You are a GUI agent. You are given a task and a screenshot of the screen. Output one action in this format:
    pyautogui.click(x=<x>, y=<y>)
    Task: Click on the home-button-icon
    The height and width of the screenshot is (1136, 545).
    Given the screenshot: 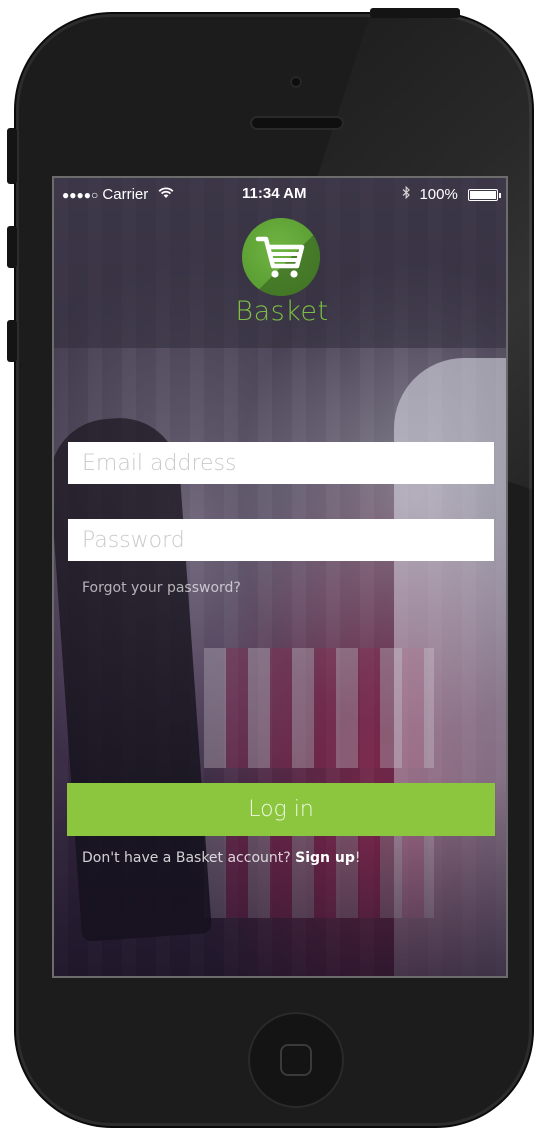 What is the action you would take?
    pyautogui.click(x=296, y=1060)
    